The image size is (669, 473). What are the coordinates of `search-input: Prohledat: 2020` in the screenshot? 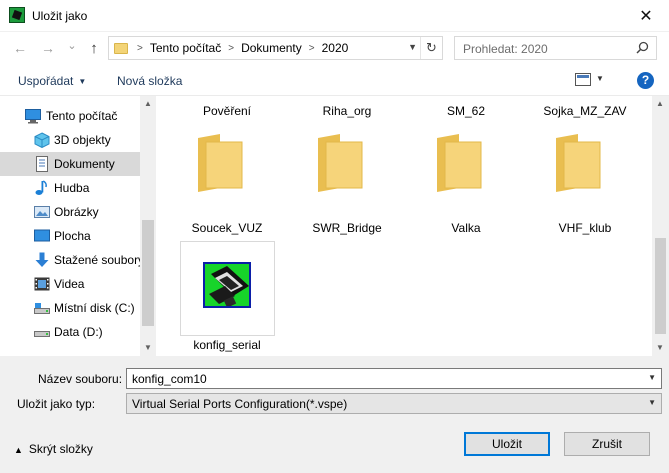 It's located at (505, 49).